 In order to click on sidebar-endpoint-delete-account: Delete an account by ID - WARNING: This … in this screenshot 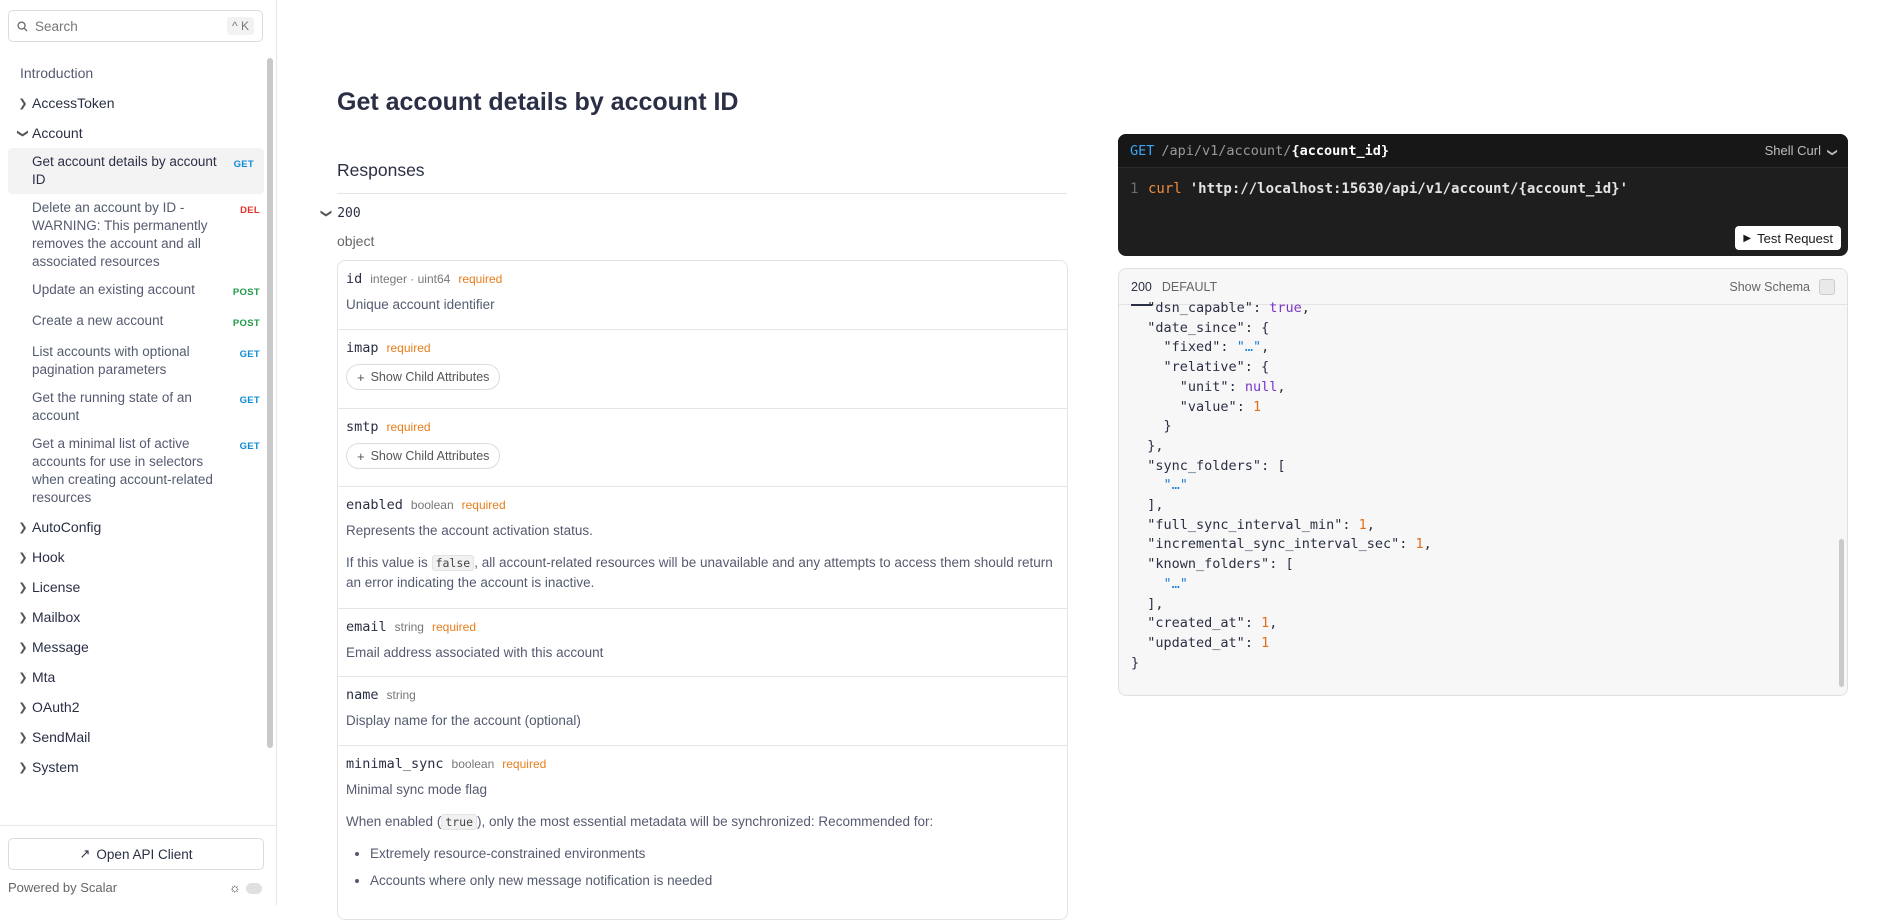, I will do `click(135, 235)`.